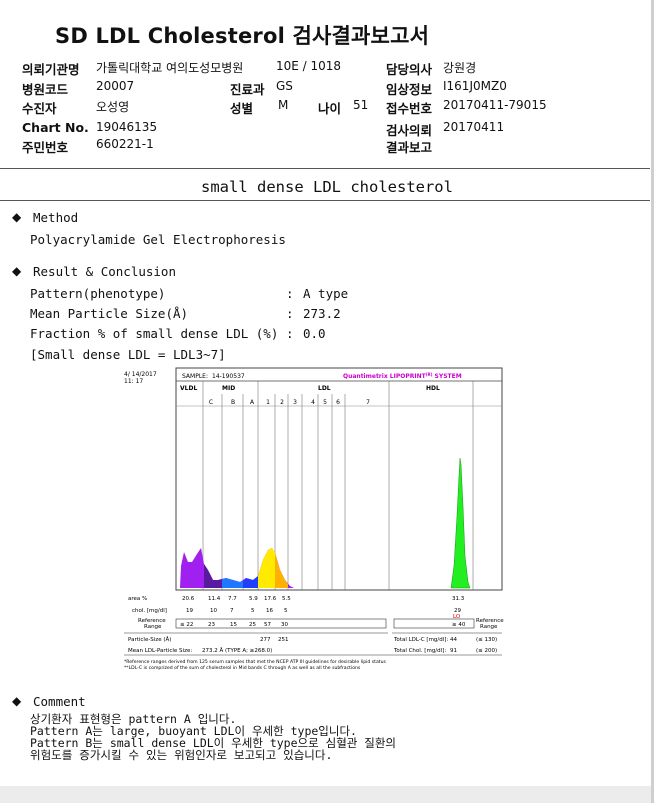 Image resolution: width=654 pixels, height=803 pixels. Describe the element at coordinates (45, 147) in the screenshot. I see `id-label: 주민번호` at that location.